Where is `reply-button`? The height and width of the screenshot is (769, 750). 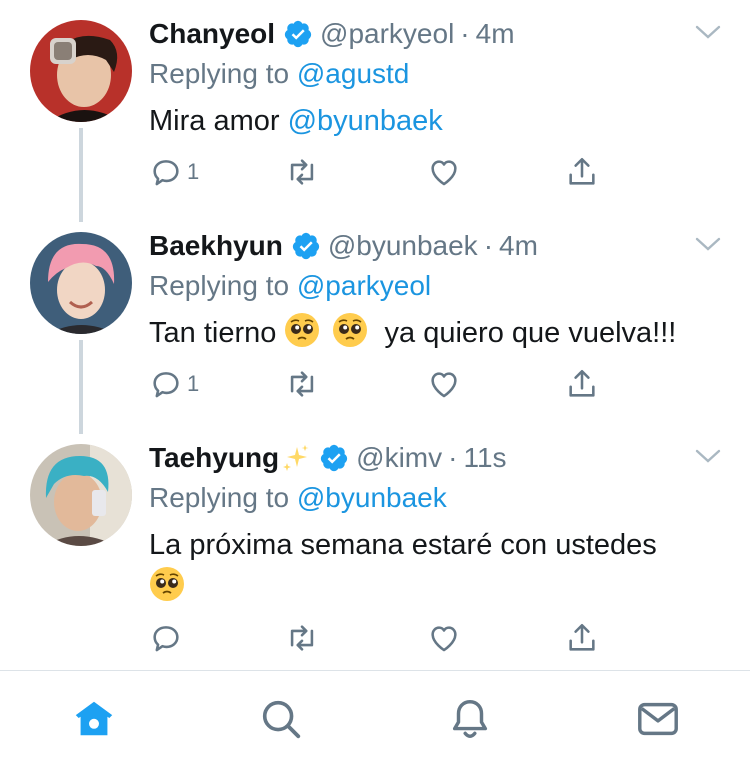
reply-button is located at coordinates (168, 638).